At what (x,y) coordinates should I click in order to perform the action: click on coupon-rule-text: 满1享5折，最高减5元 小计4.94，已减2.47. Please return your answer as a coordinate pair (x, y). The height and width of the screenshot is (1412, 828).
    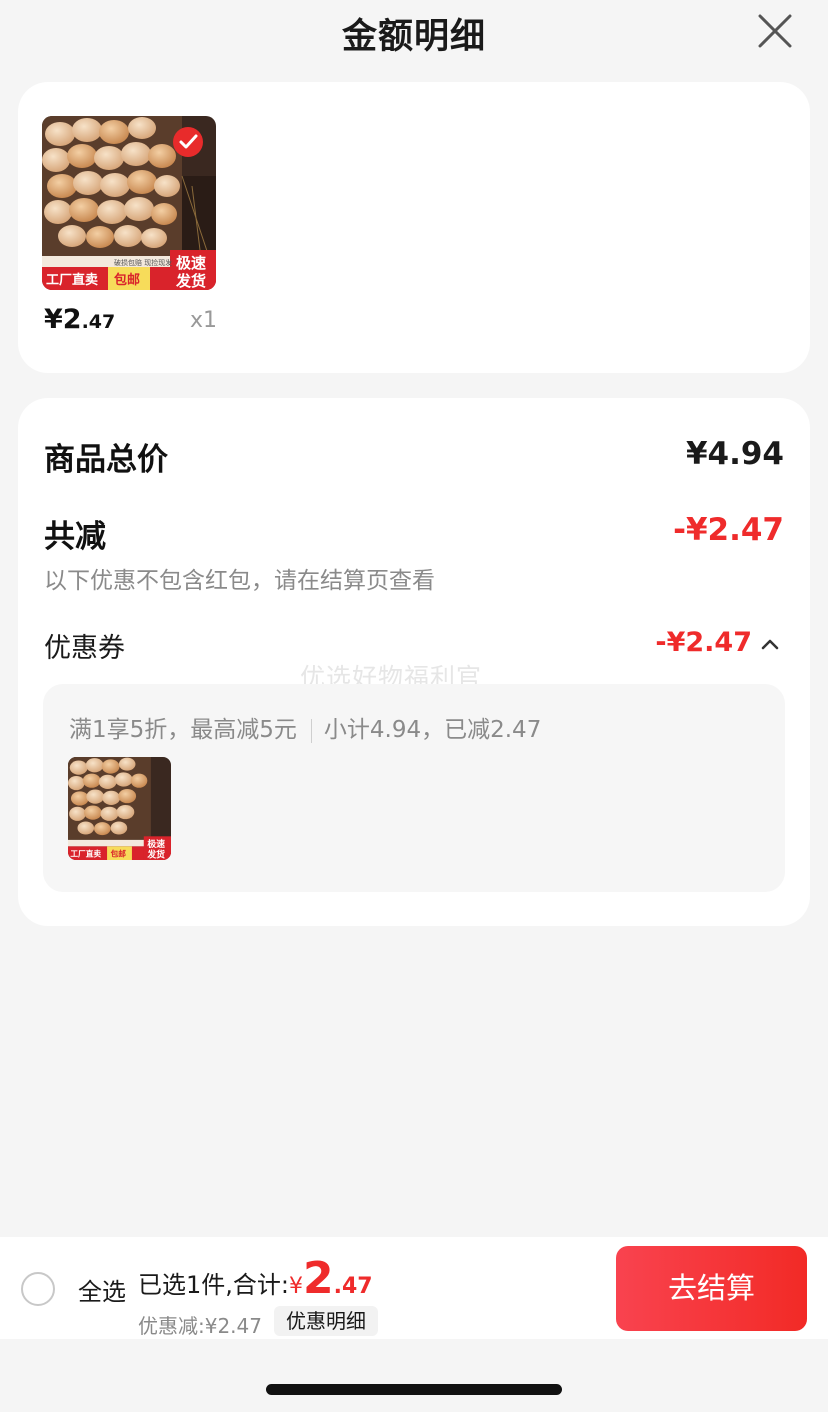
    Looking at the image, I should click on (305, 727).